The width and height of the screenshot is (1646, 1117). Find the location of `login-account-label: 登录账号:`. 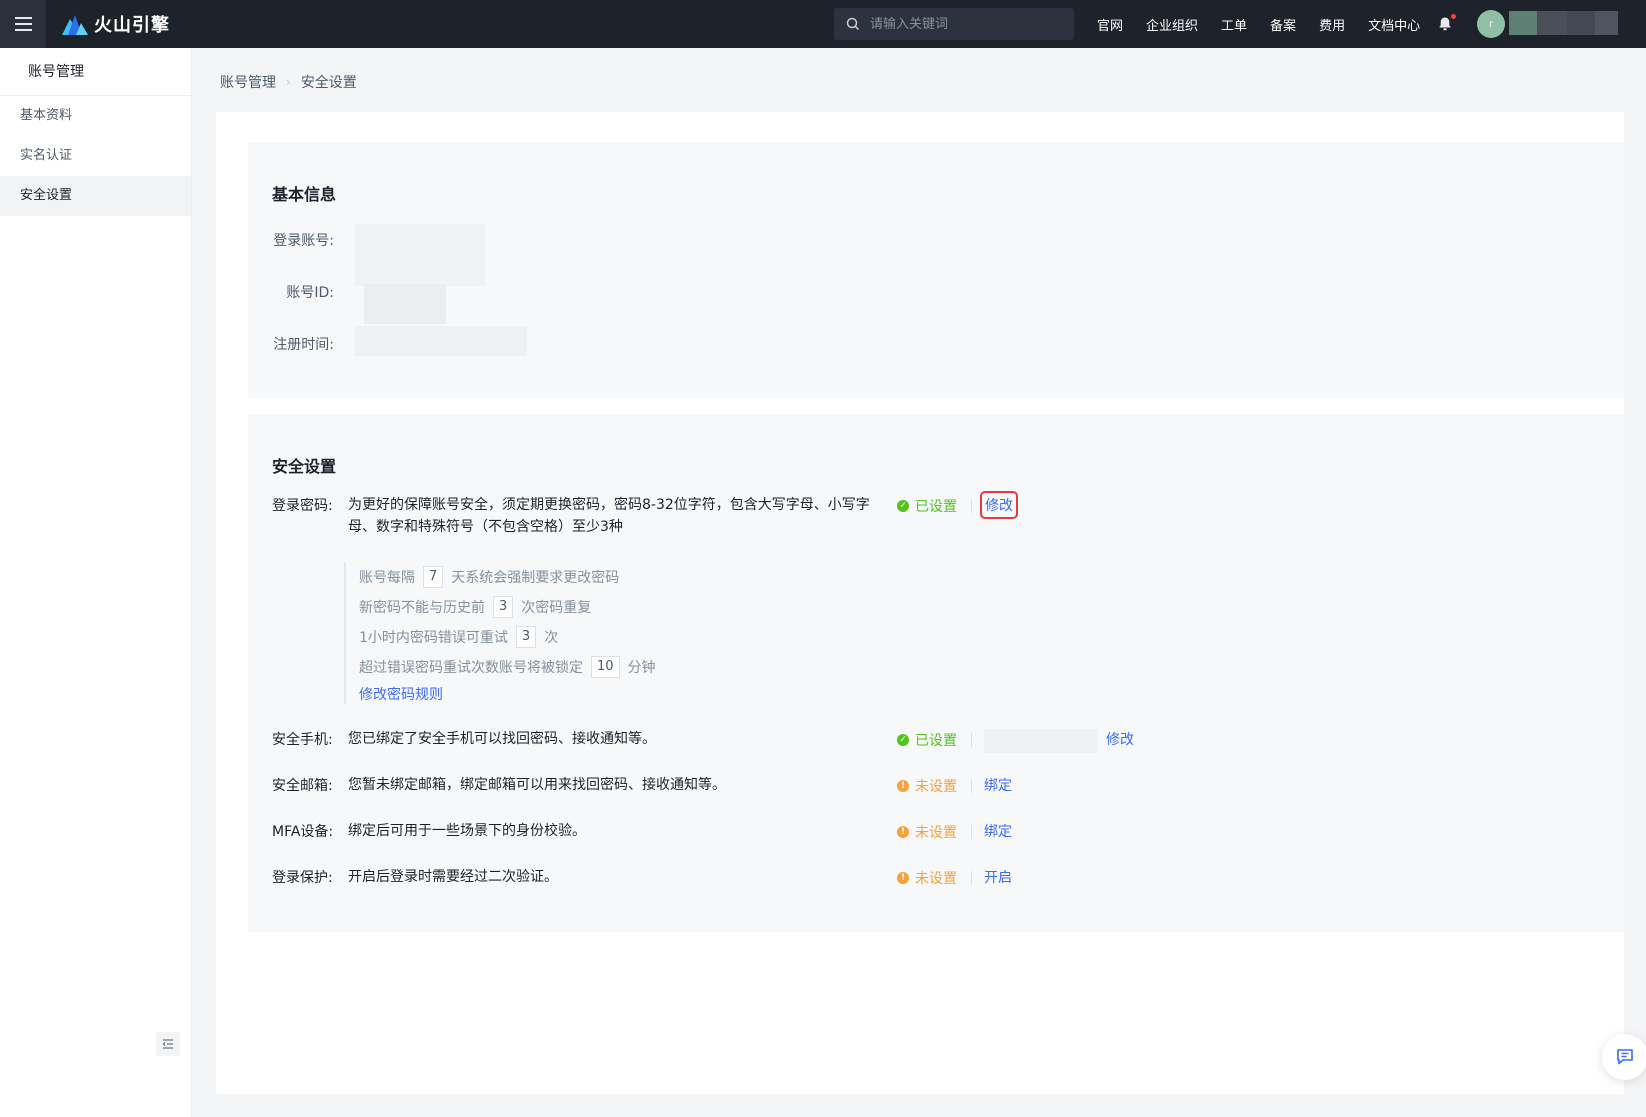

login-account-label: 登录账号: is located at coordinates (303, 241).